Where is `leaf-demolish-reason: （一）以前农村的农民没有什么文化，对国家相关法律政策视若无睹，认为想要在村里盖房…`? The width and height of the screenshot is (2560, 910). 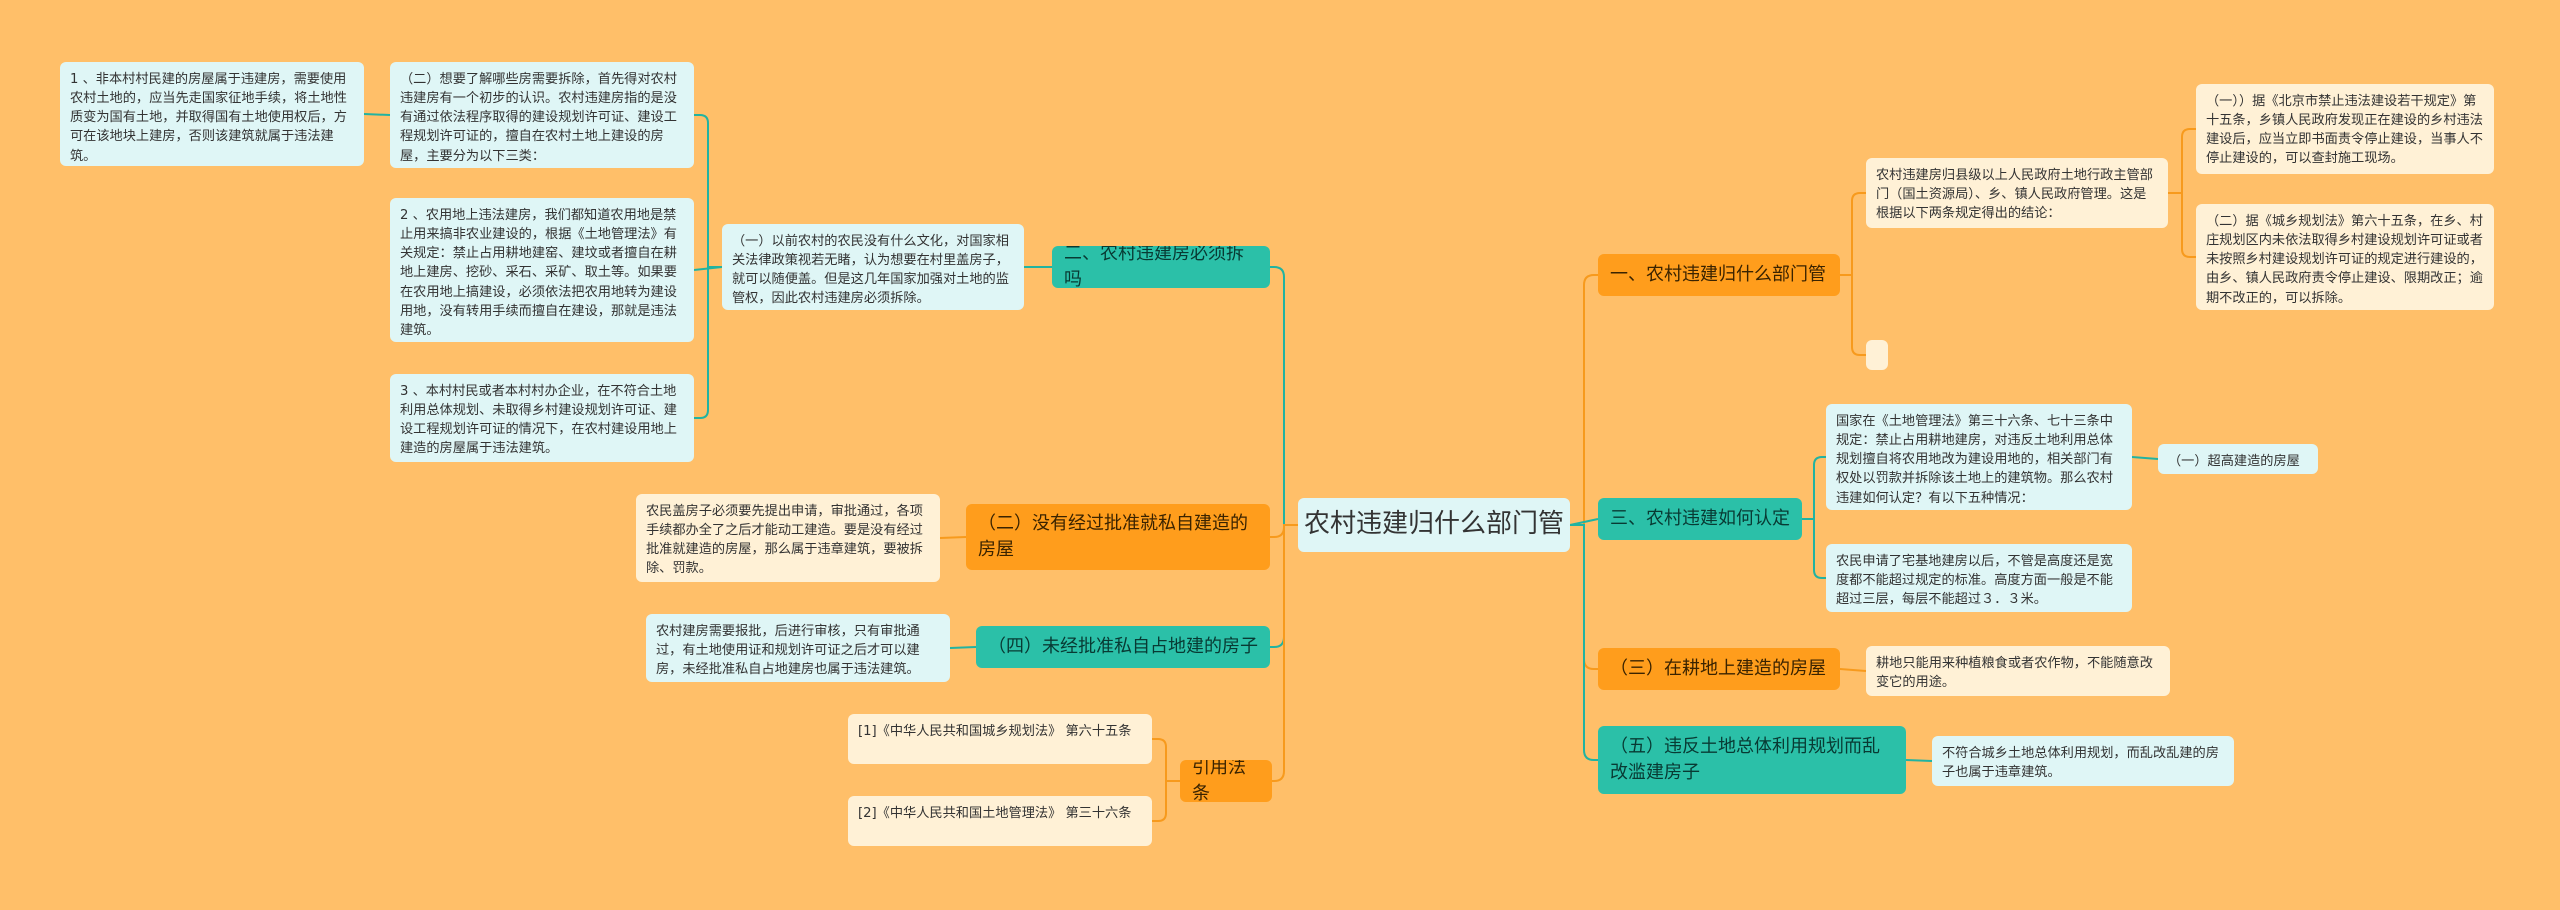 leaf-demolish-reason: （一）以前农村的农民没有什么文化，对国家相关法律政策视若无睹，认为想要在村里盖房… is located at coordinates (873, 267).